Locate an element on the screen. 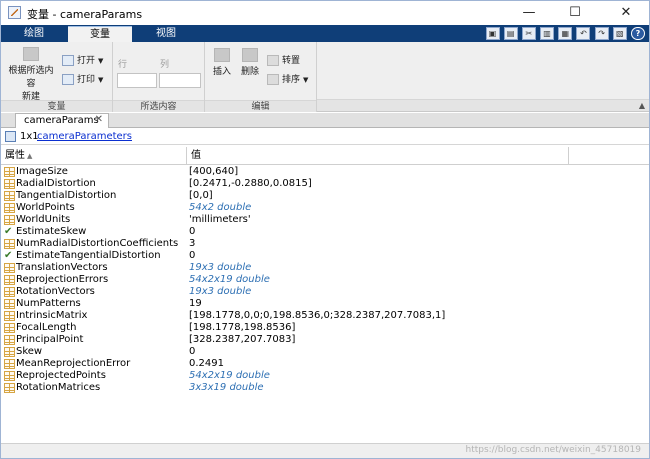 This screenshot has height=459, width=650. cut-icon: ✂ is located at coordinates (528, 33).